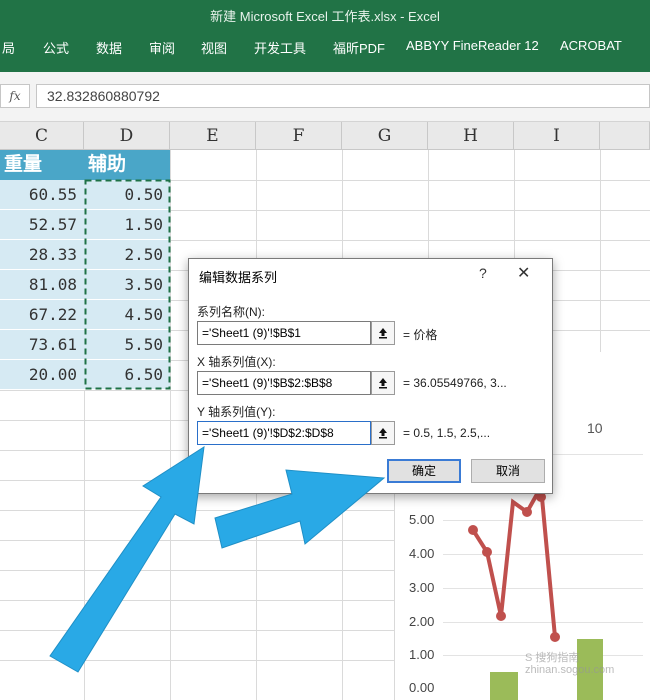 The image size is (650, 700). I want to click on x-values-label: X 轴系列值(X):, so click(236, 362).